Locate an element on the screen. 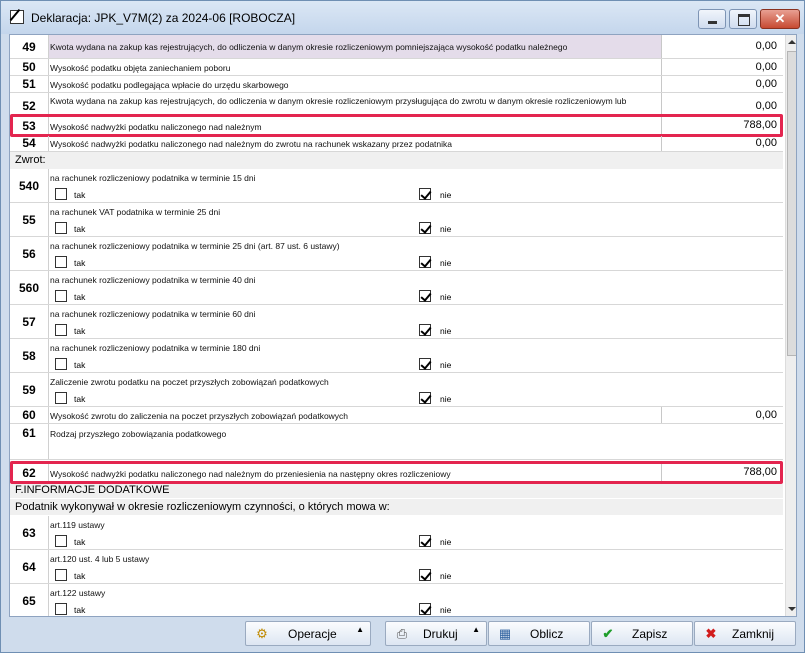 The height and width of the screenshot is (653, 805). zamknij-button: ✖ Zamknij is located at coordinates (745, 633).